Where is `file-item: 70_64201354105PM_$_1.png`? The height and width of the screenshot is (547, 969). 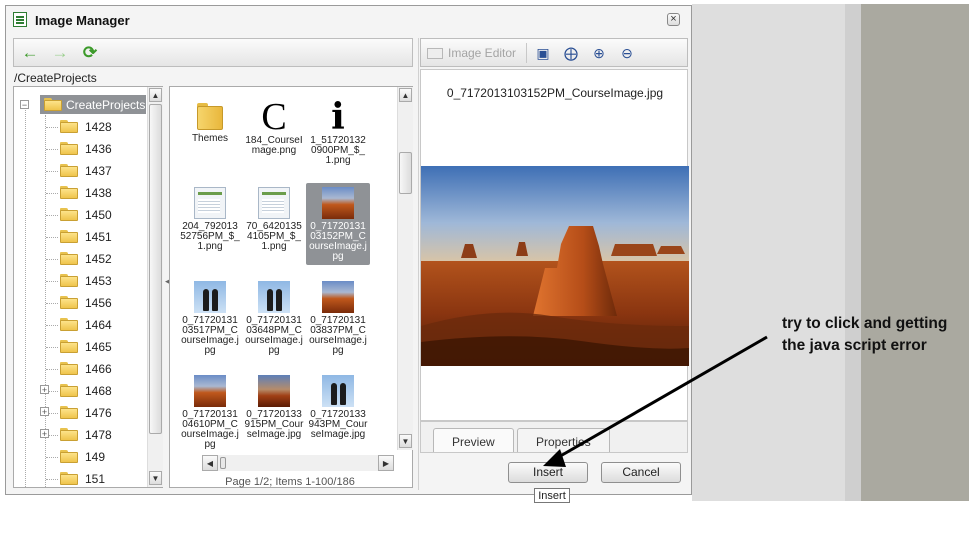 file-item: 70_64201354105PM_$_1.png is located at coordinates (274, 219).